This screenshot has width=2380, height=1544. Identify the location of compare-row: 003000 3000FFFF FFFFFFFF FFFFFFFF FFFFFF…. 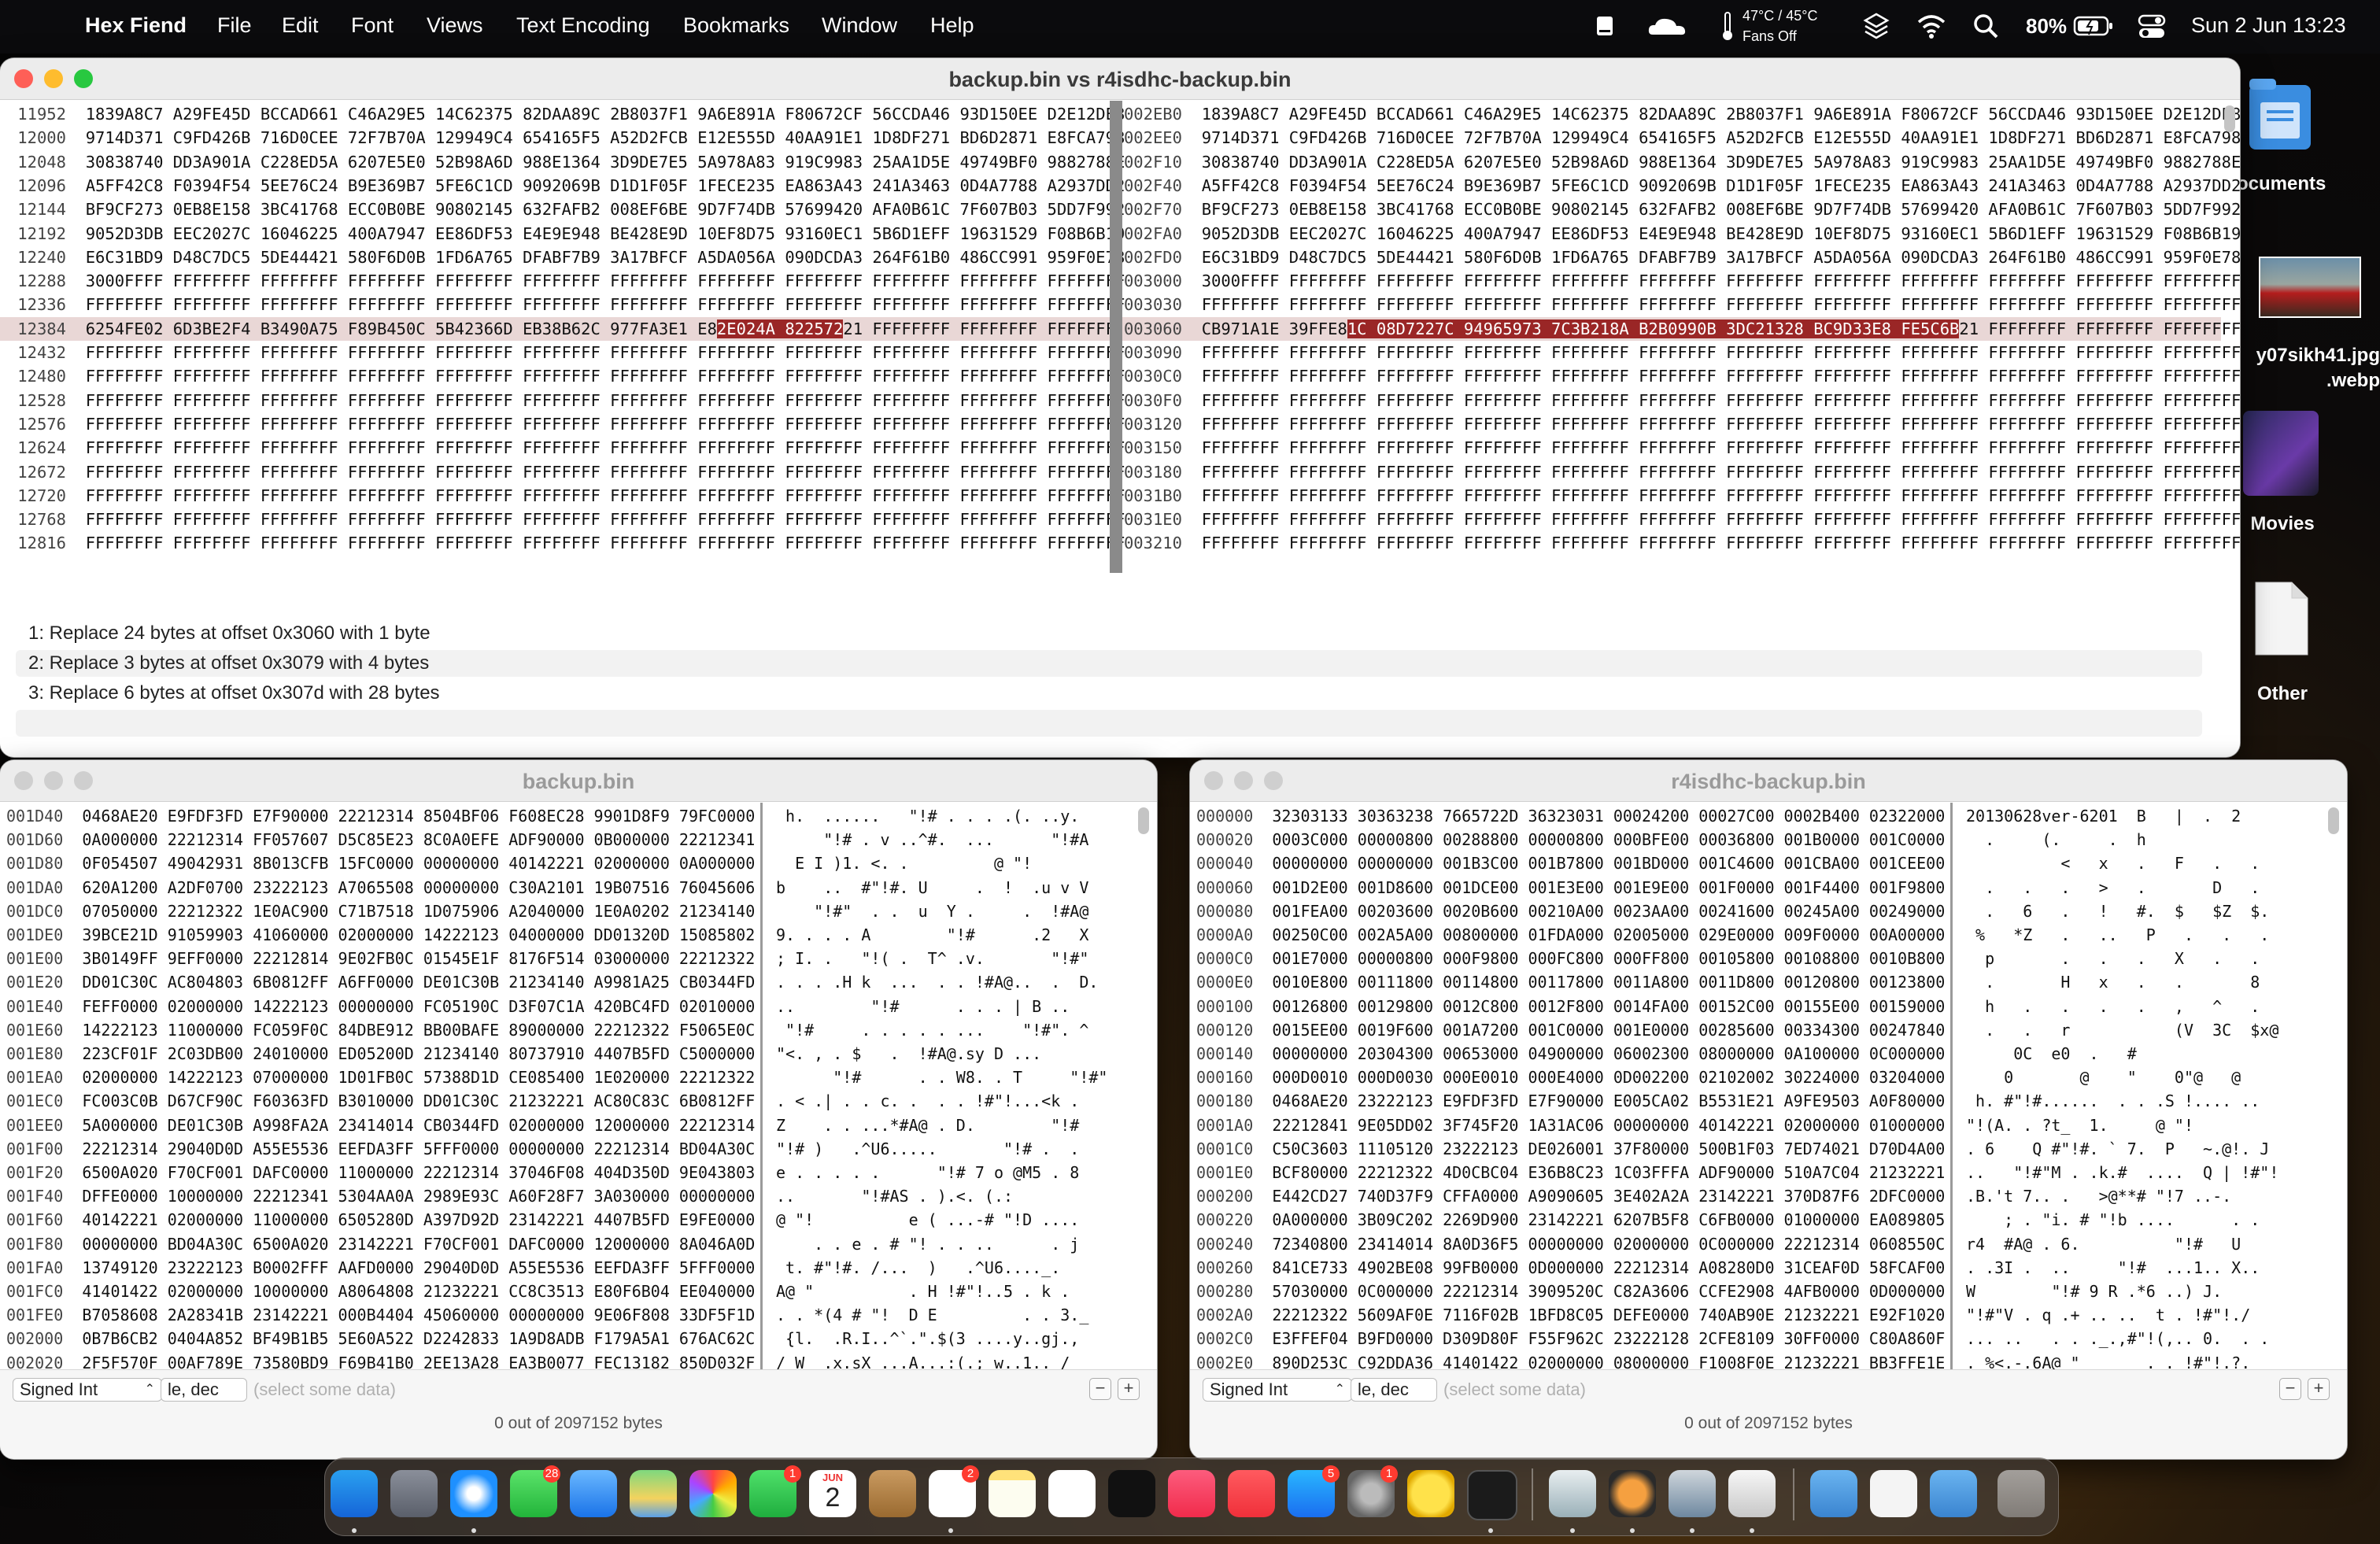
(1681, 281).